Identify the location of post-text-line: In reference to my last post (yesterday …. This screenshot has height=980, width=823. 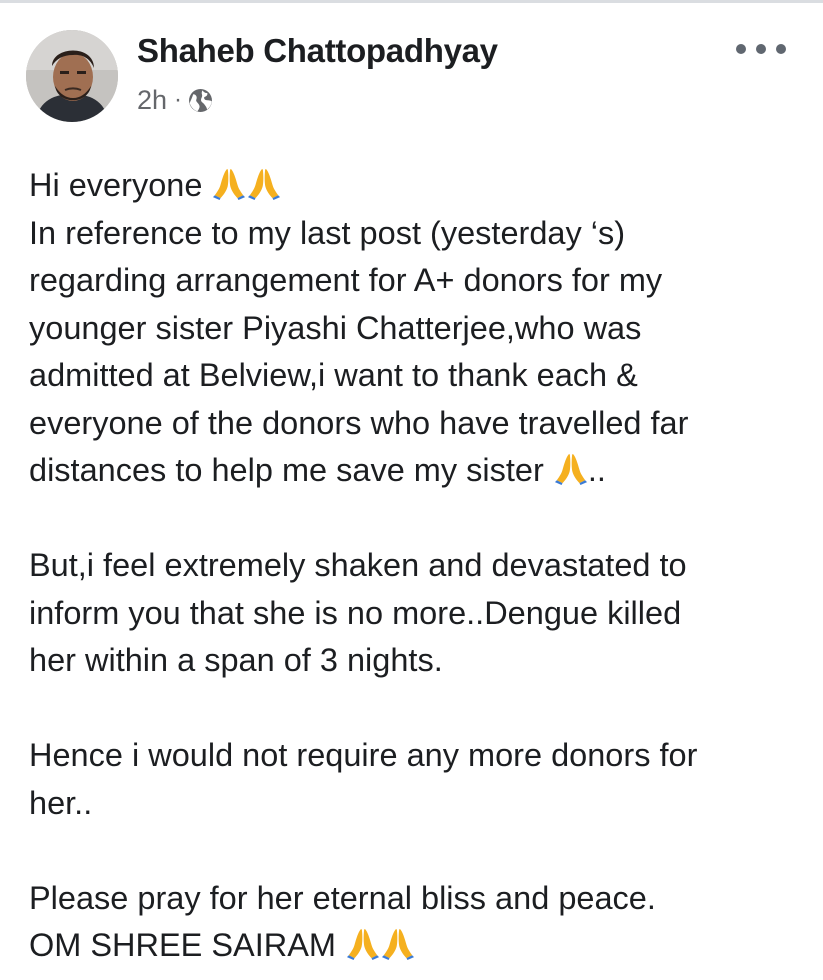
(327, 232).